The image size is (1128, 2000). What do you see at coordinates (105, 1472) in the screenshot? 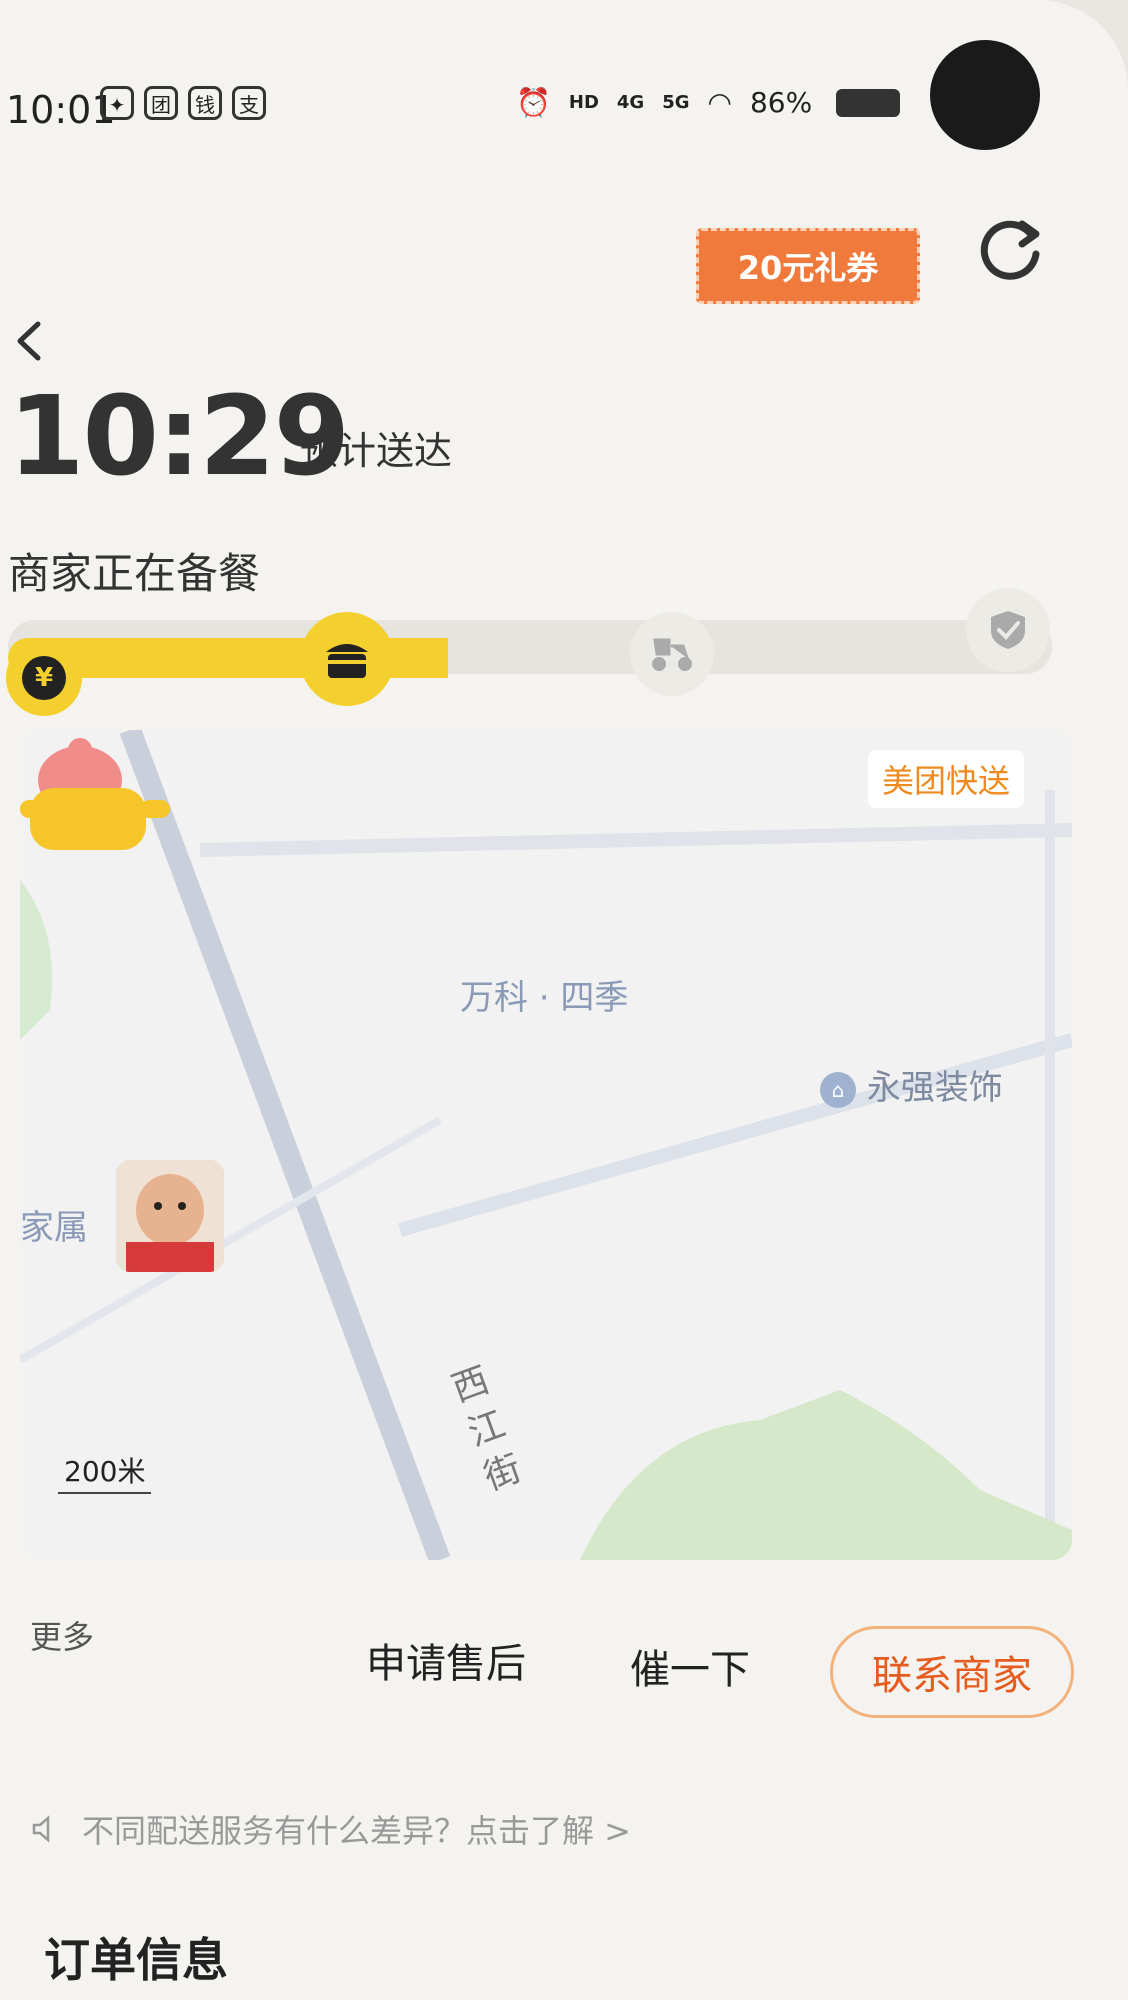
I see `map-scale: 200米` at bounding box center [105, 1472].